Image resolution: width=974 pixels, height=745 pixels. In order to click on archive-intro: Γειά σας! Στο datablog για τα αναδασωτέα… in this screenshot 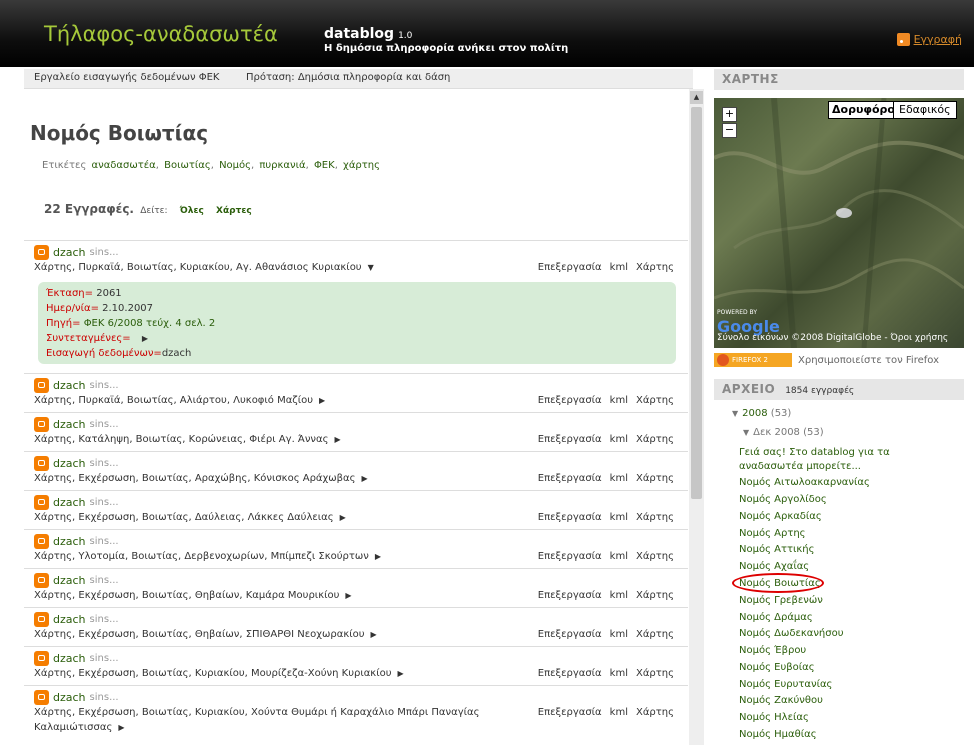, I will do `click(834, 460)`.